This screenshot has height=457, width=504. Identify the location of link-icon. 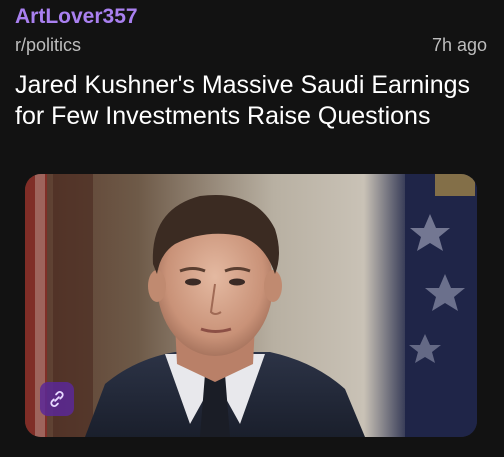
(57, 399).